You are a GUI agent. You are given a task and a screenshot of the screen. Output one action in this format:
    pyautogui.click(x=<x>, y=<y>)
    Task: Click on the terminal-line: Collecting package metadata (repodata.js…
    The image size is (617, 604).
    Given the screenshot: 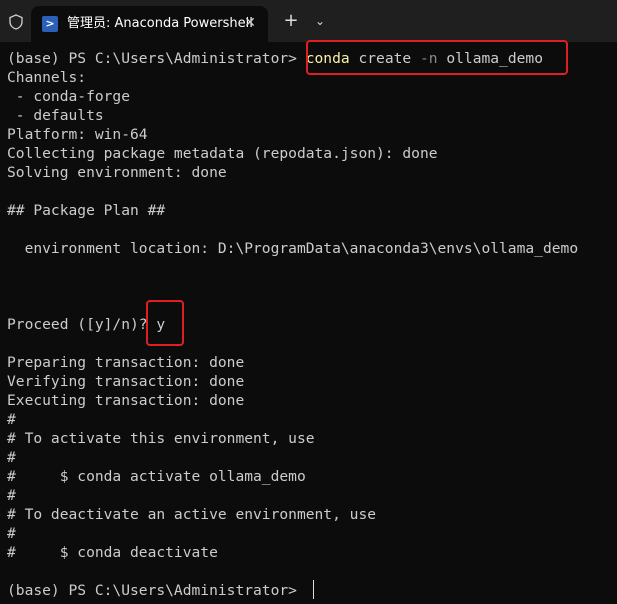 What is the action you would take?
    pyautogui.click(x=222, y=153)
    